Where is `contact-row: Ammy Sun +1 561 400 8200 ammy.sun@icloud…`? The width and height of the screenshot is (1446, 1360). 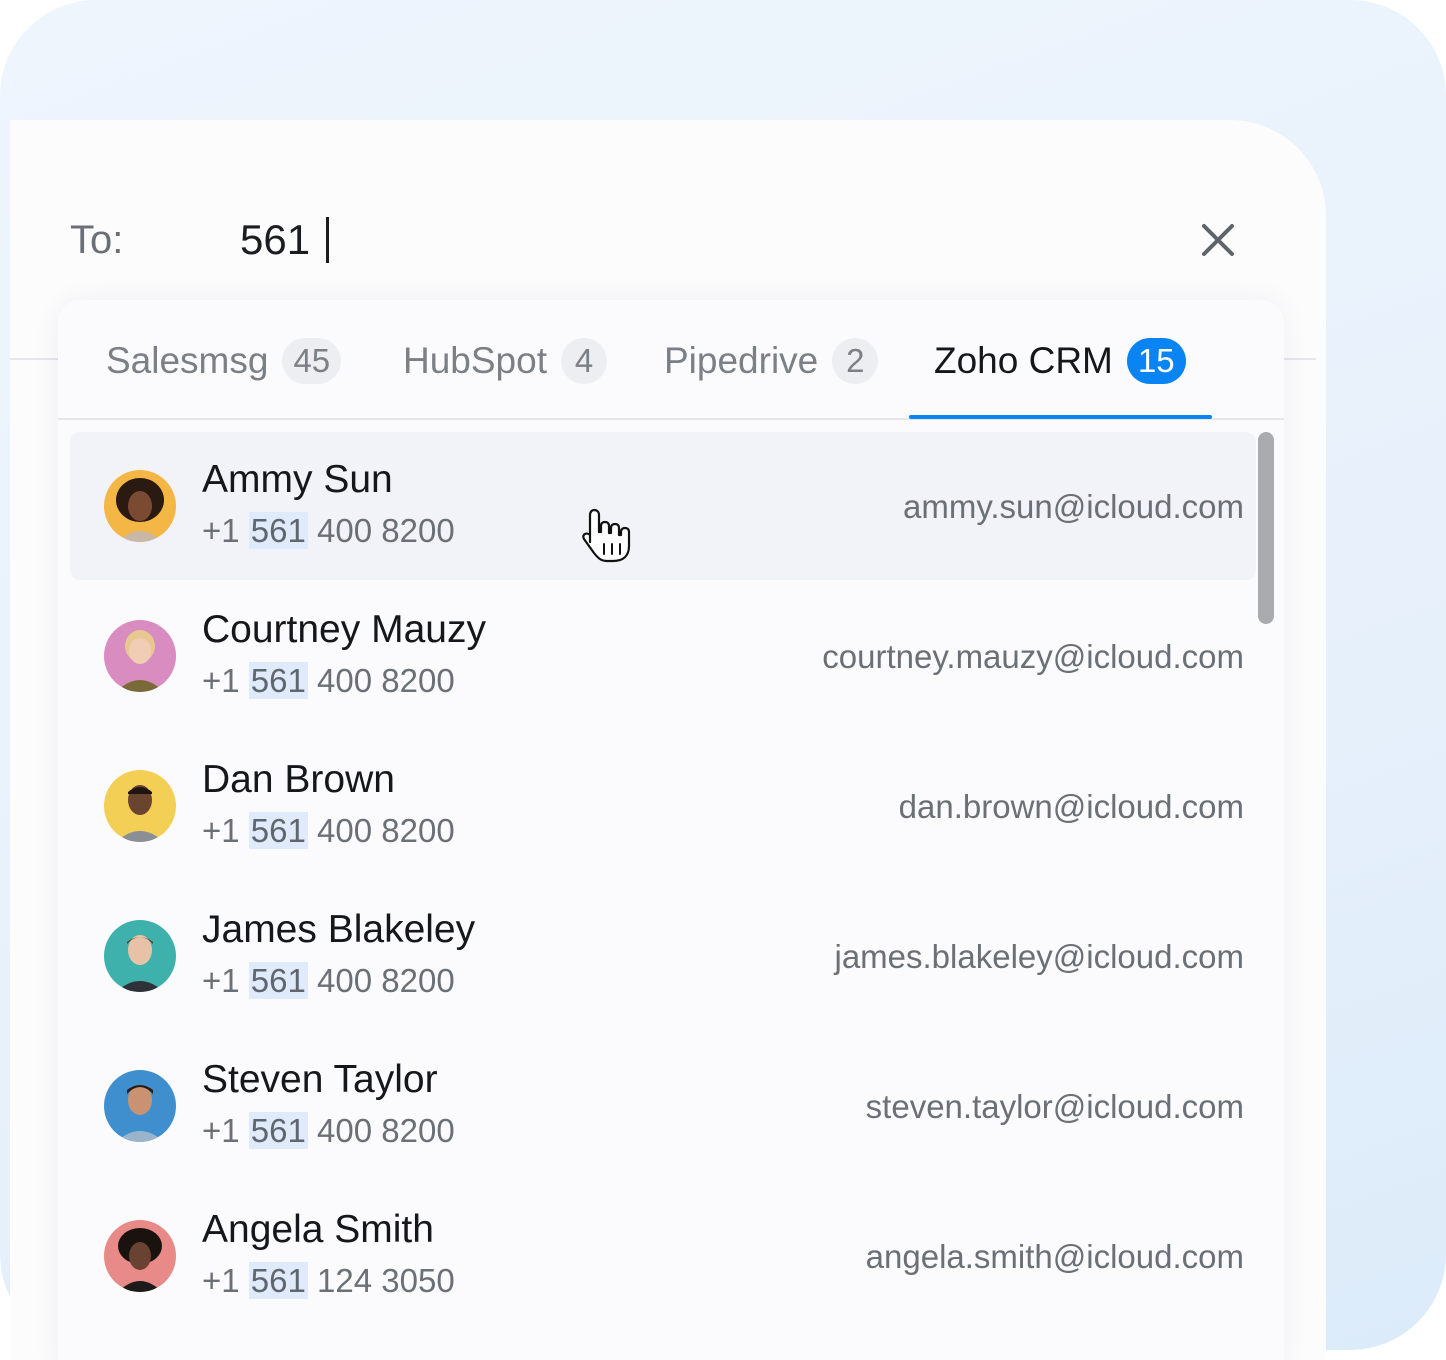
contact-row: Ammy Sun +1 561 400 8200 ammy.sun@icloud… is located at coordinates (663, 506).